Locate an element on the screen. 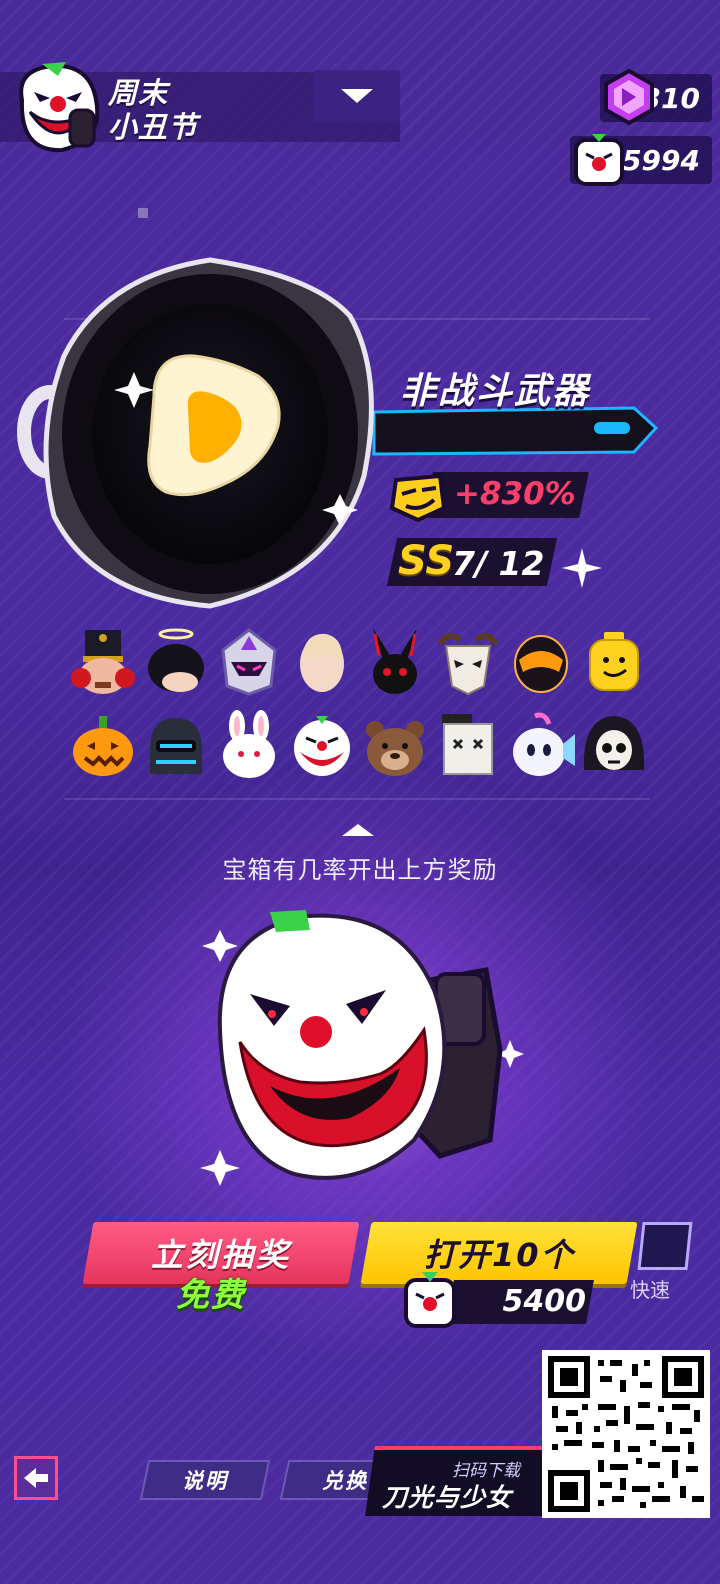 Image resolution: width=720 pixels, height=1584 pixels. open-ten-cost: 5400 is located at coordinates (500, 1302).